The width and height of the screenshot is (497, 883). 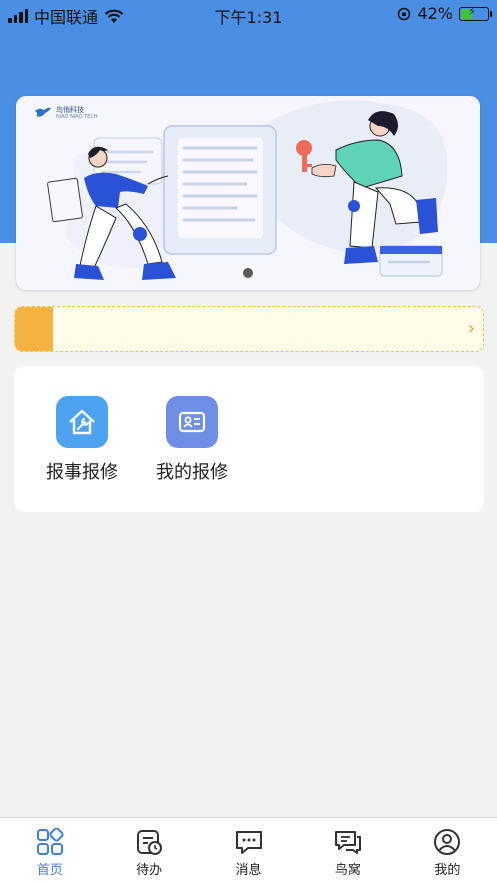 I want to click on tab-home: 首页, so click(x=49, y=850).